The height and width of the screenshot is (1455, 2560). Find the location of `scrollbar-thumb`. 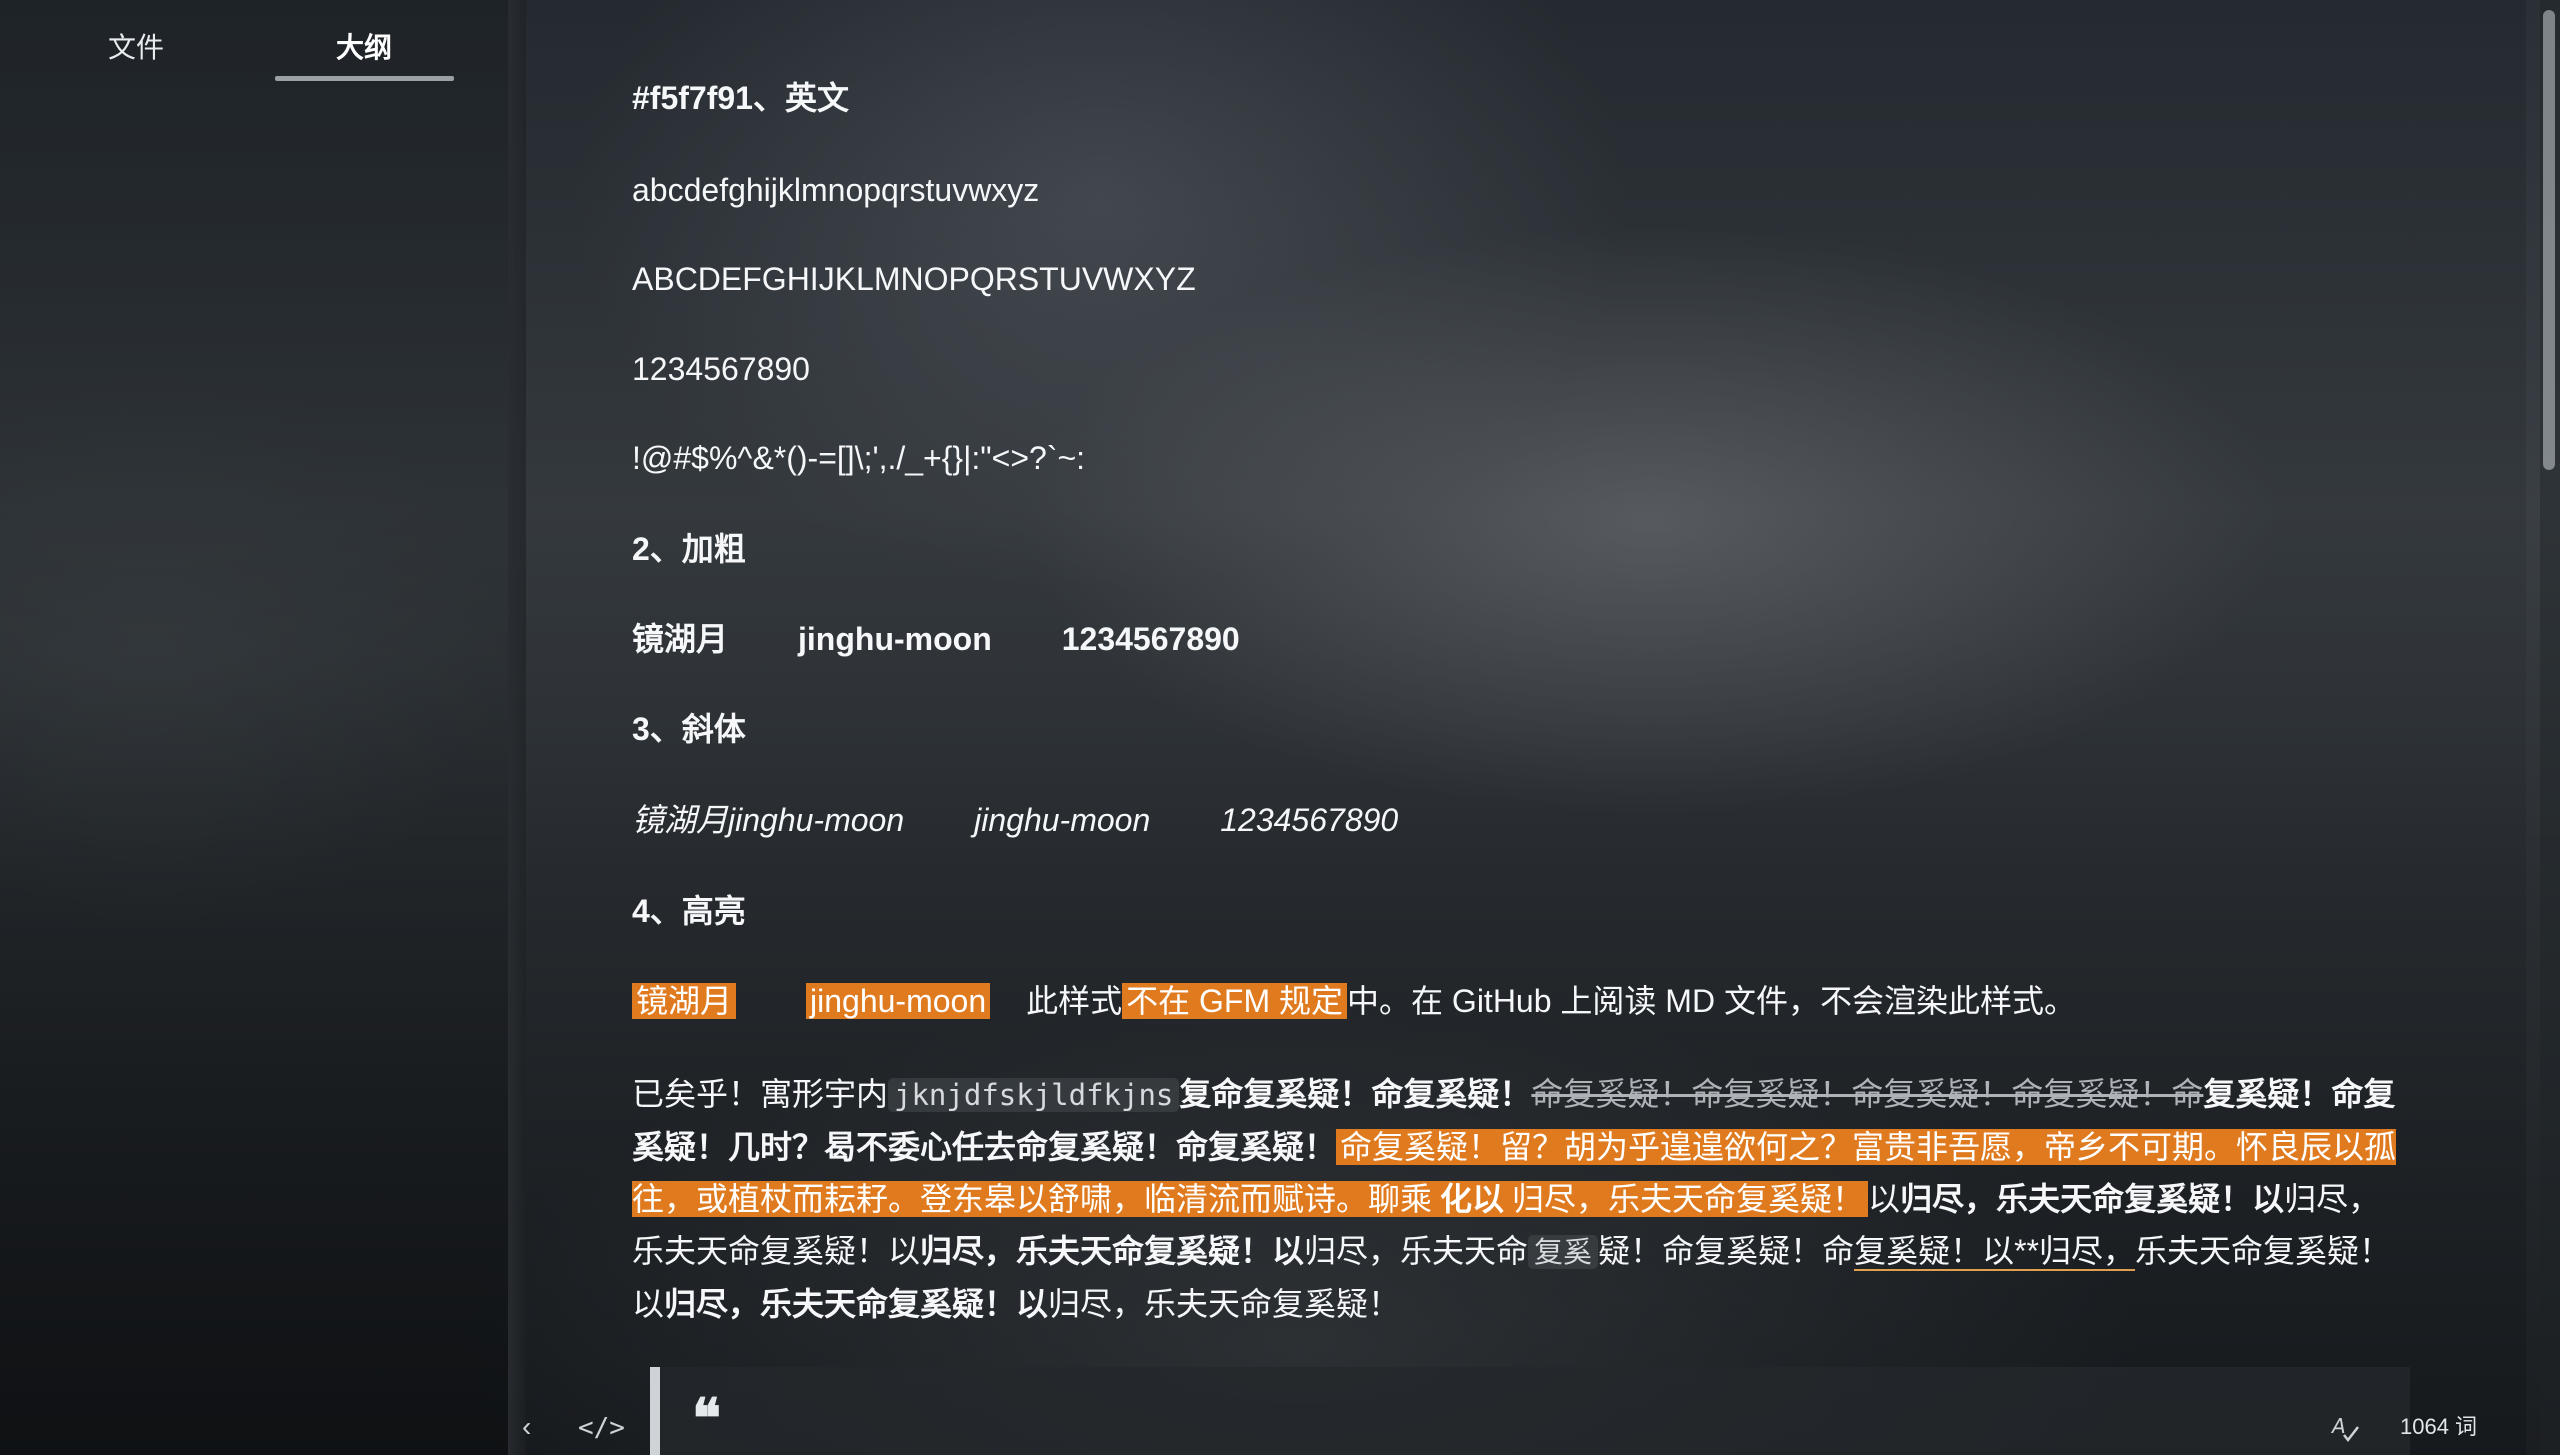

scrollbar-thumb is located at coordinates (2549, 240).